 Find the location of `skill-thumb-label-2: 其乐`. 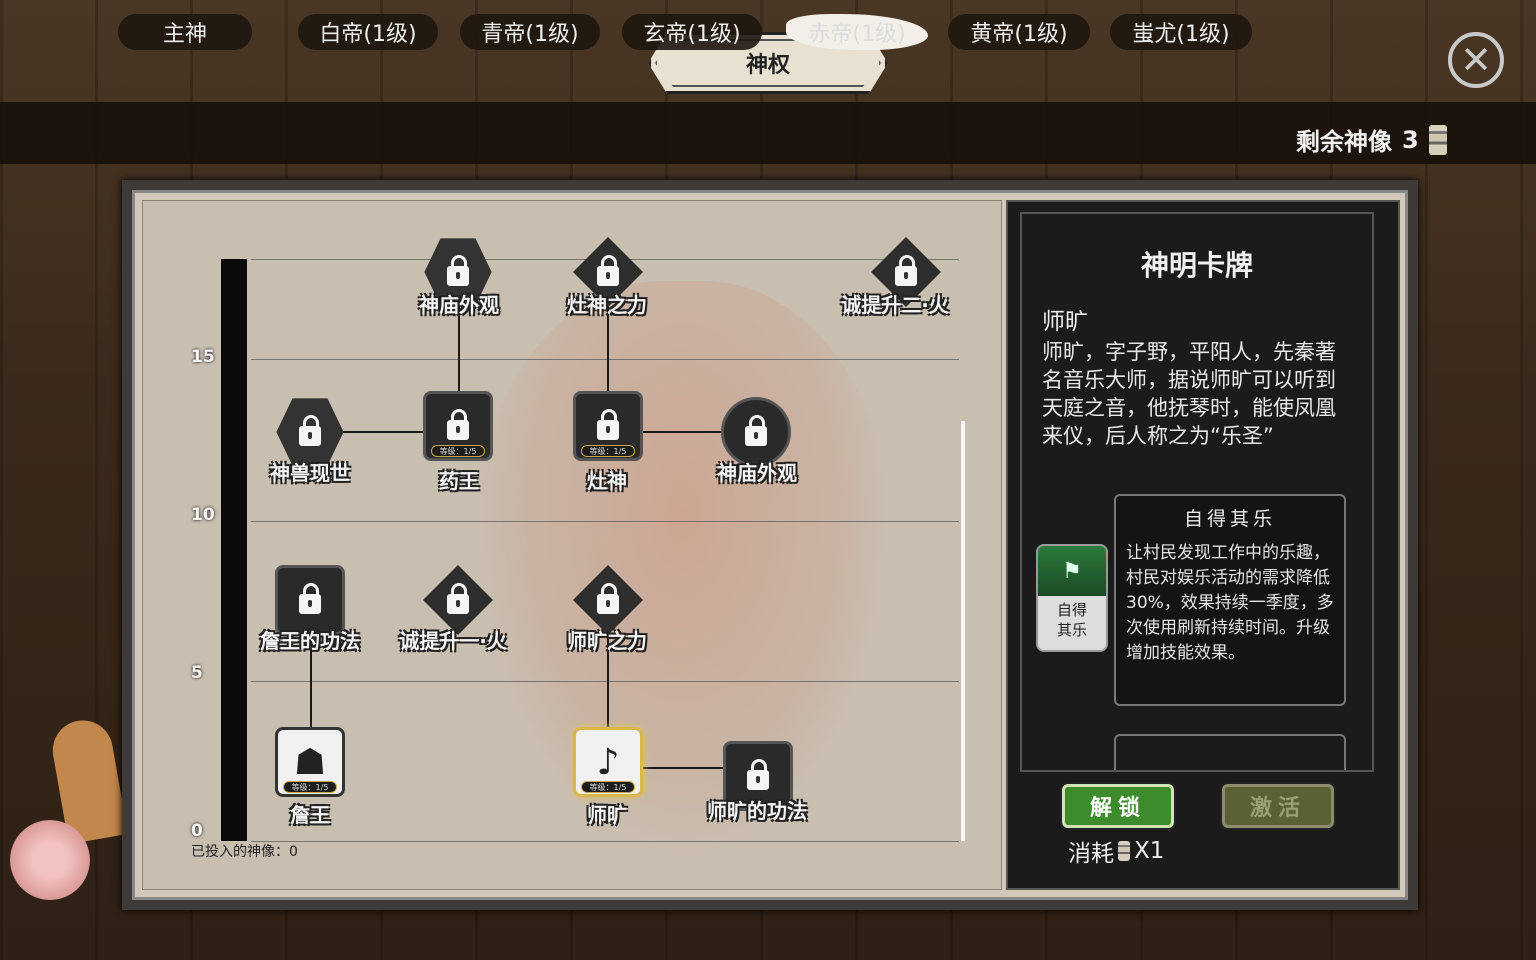

skill-thumb-label-2: 其乐 is located at coordinates (1071, 630).